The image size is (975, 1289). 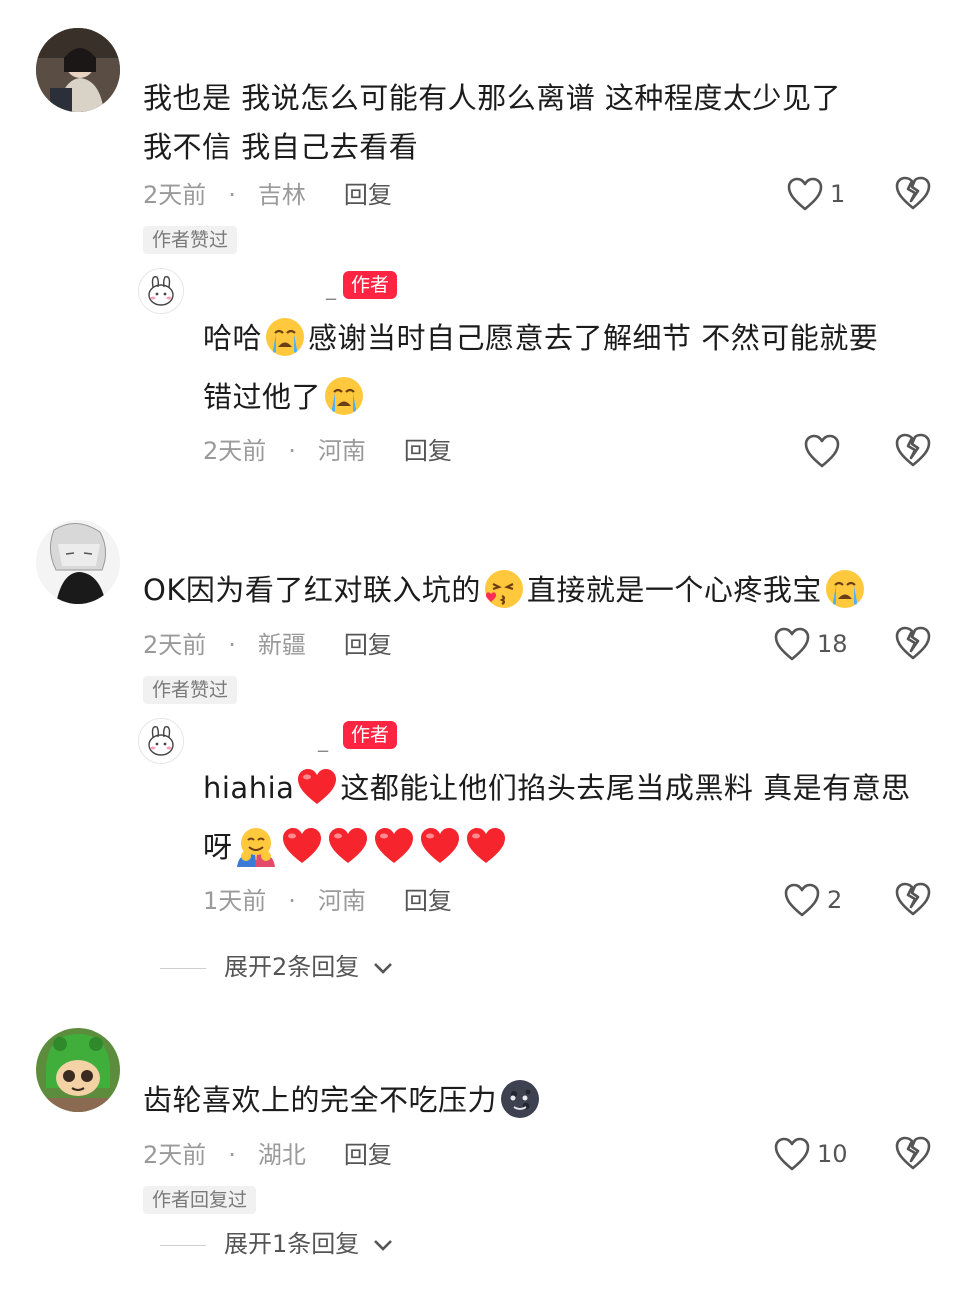 What do you see at coordinates (312, 590) in the screenshot?
I see `comment-text-part: OK因为看了红对联入坑的` at bounding box center [312, 590].